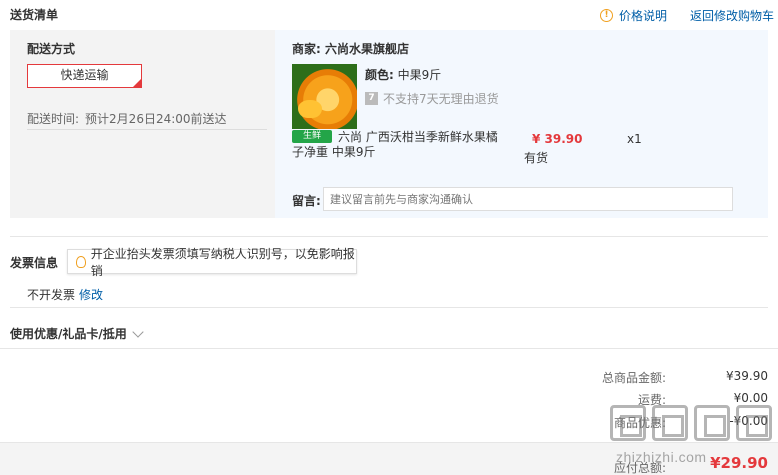  I want to click on shipping-time-label: 配送时间:, so click(53, 119).